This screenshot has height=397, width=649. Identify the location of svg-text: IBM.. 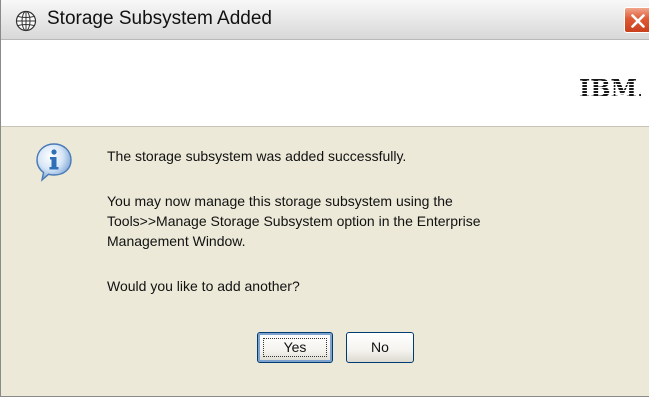
(610, 88).